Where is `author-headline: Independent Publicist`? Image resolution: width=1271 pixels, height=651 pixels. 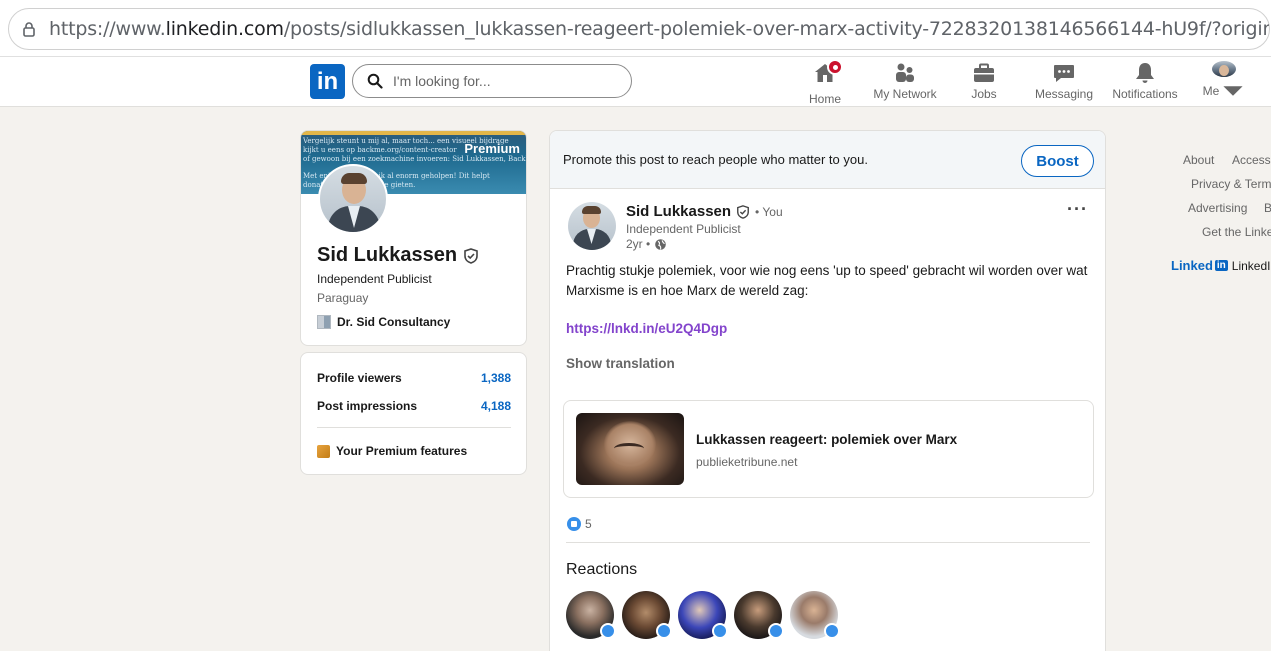
author-headline: Independent Publicist is located at coordinates (683, 229).